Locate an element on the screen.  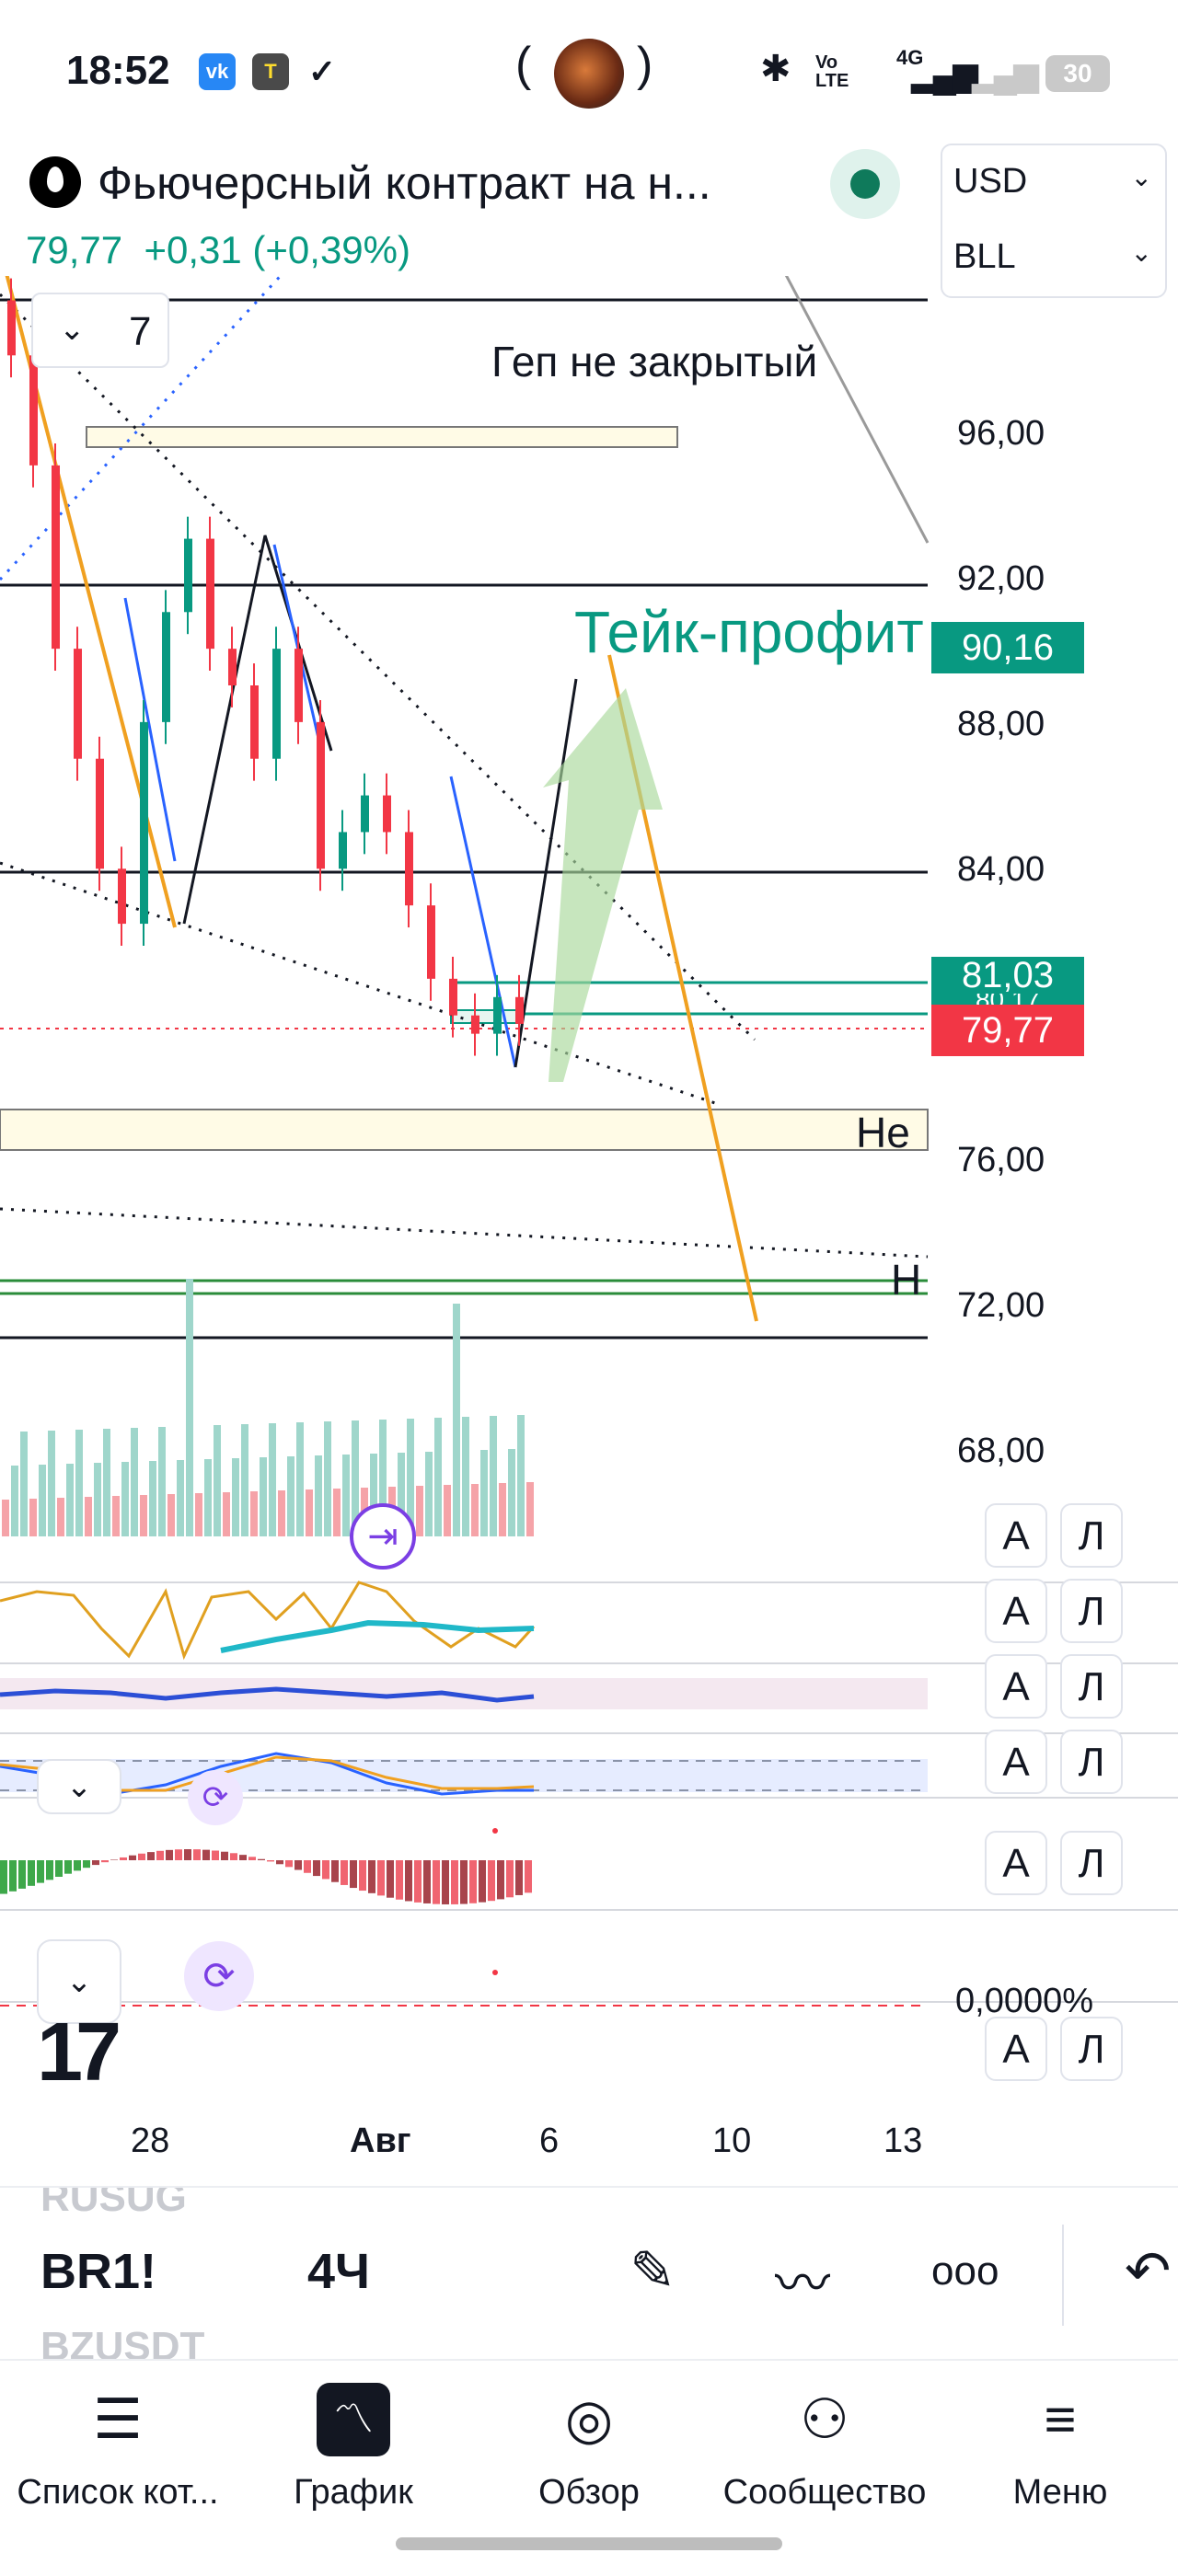
timeframe-selector: 4Ч is located at coordinates (338, 2271).